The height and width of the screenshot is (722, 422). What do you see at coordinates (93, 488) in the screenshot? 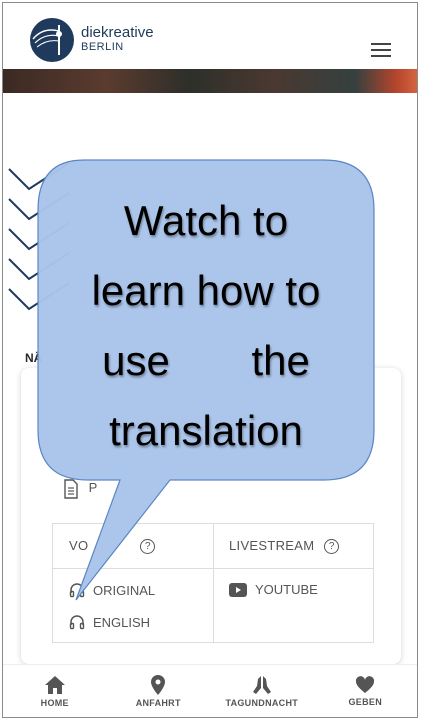
I see `document-label: P` at bounding box center [93, 488].